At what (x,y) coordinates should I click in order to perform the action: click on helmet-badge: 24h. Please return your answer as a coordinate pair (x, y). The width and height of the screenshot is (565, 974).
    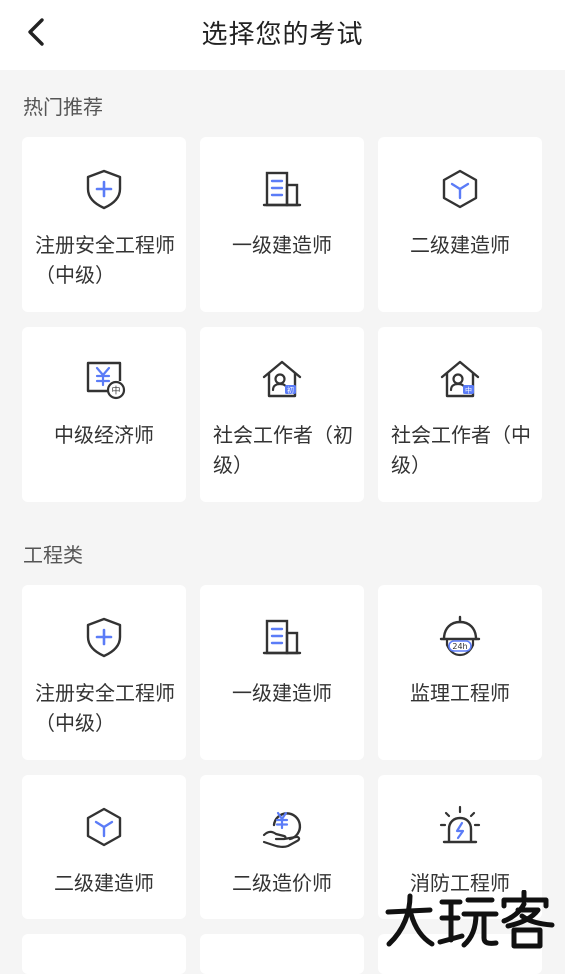
    Looking at the image, I should click on (459, 646).